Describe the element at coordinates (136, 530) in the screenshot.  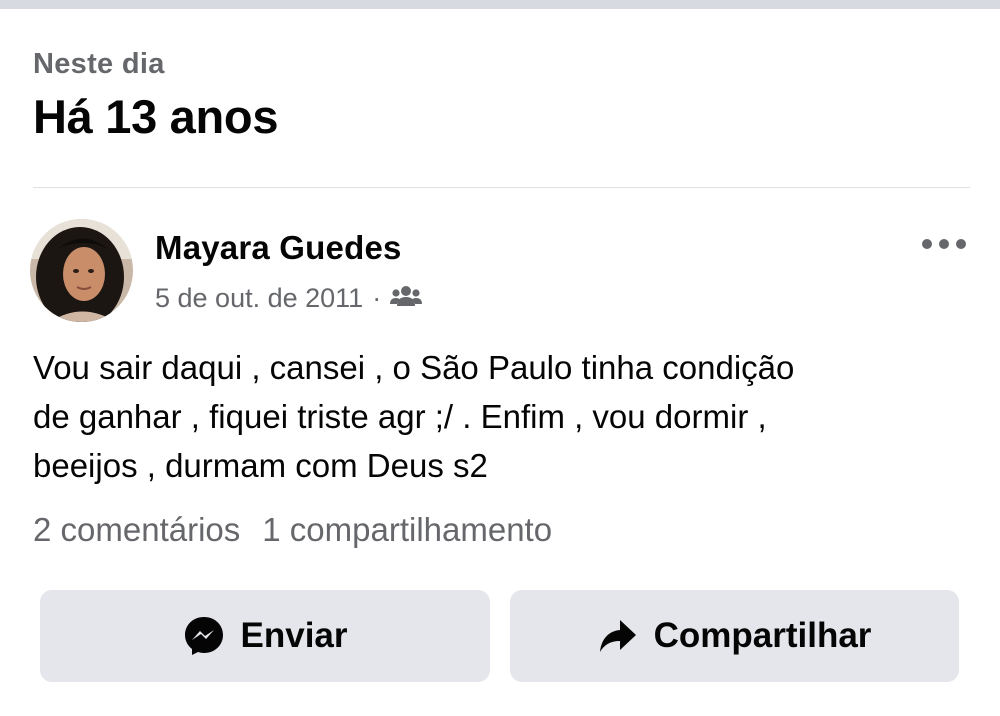
I see `comments-count: 2 comentários` at that location.